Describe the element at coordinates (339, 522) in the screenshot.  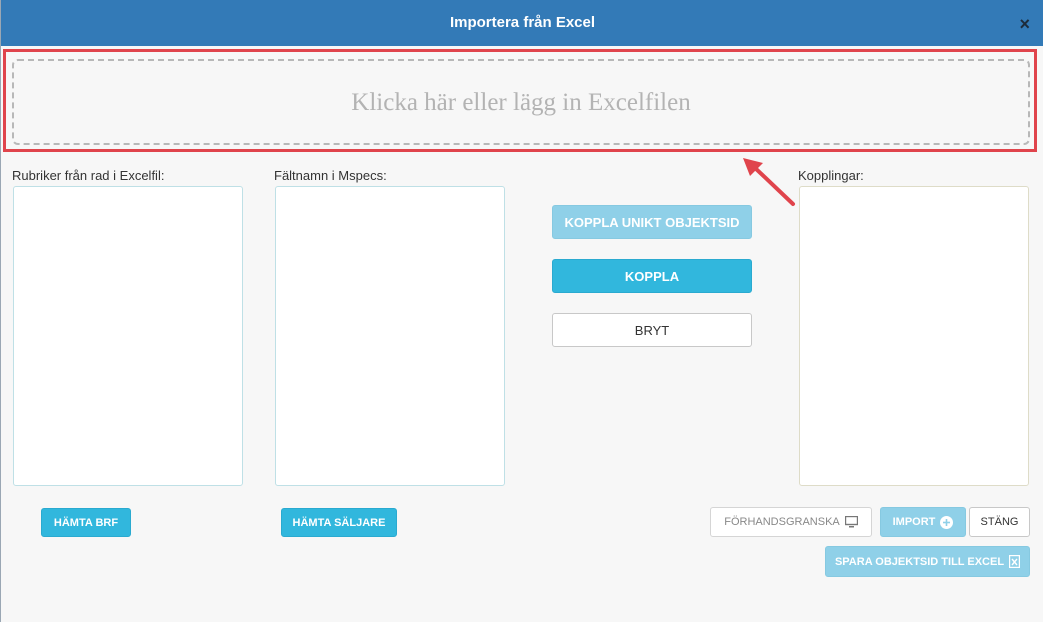
I see `fetch-sellers-button: HÄMTA SÄLJARE` at that location.